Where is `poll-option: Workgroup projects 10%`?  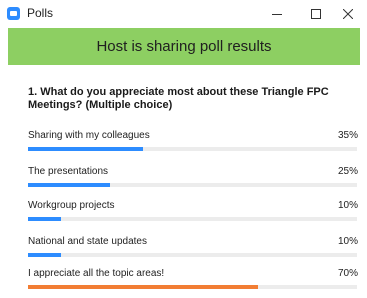 poll-option: Workgroup projects 10% is located at coordinates (193, 215).